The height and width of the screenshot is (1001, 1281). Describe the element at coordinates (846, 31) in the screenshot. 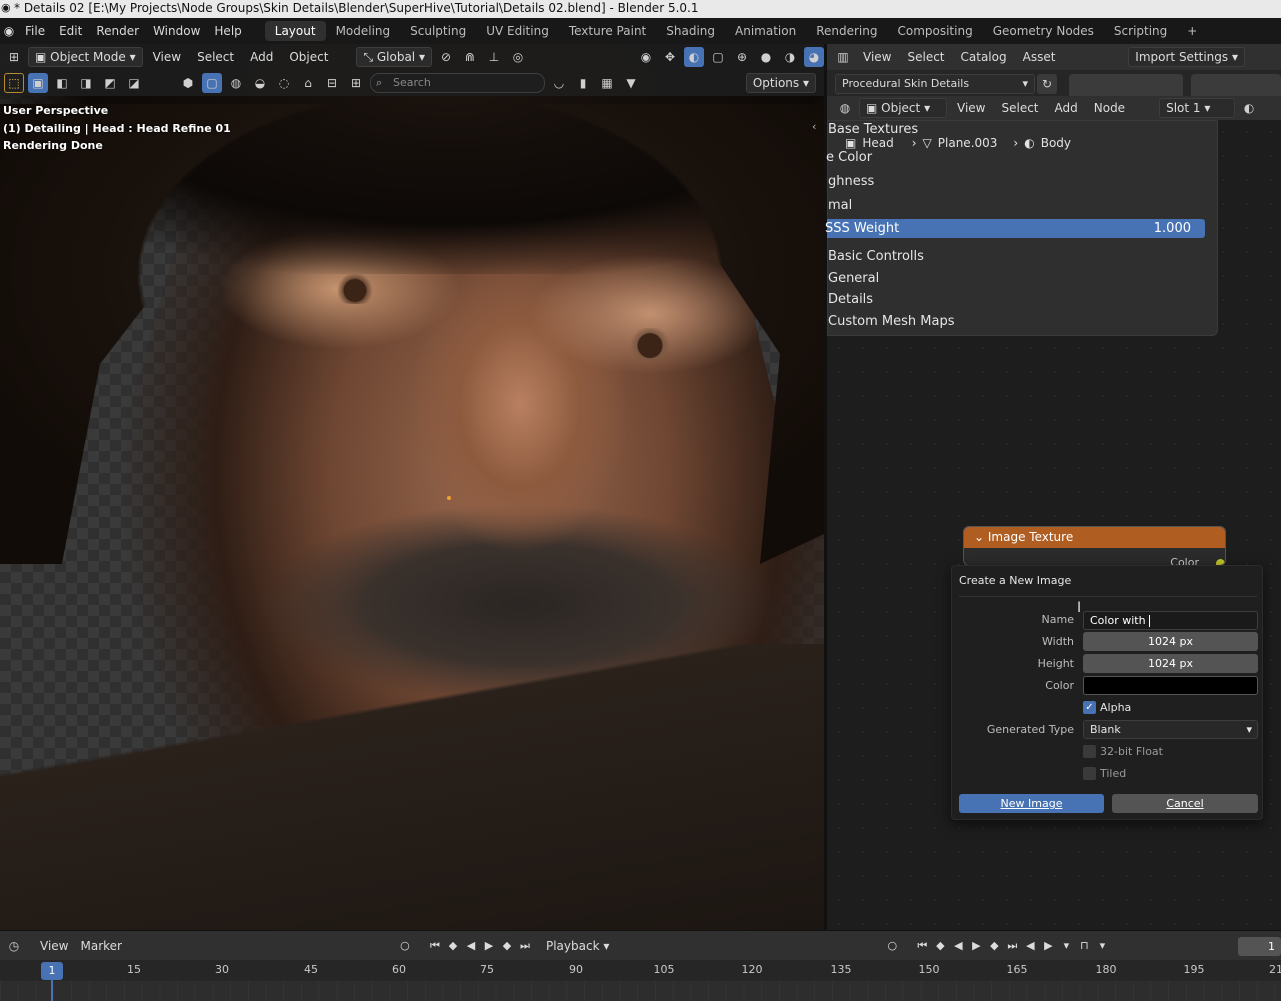

I see `tab-rendering: Rendering` at that location.